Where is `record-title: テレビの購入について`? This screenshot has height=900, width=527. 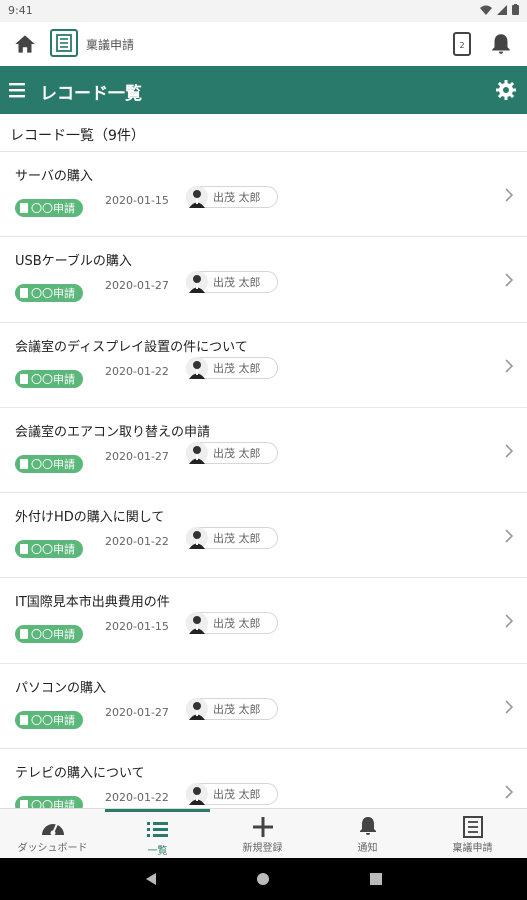
record-title: テレビの購入について is located at coordinates (80, 774).